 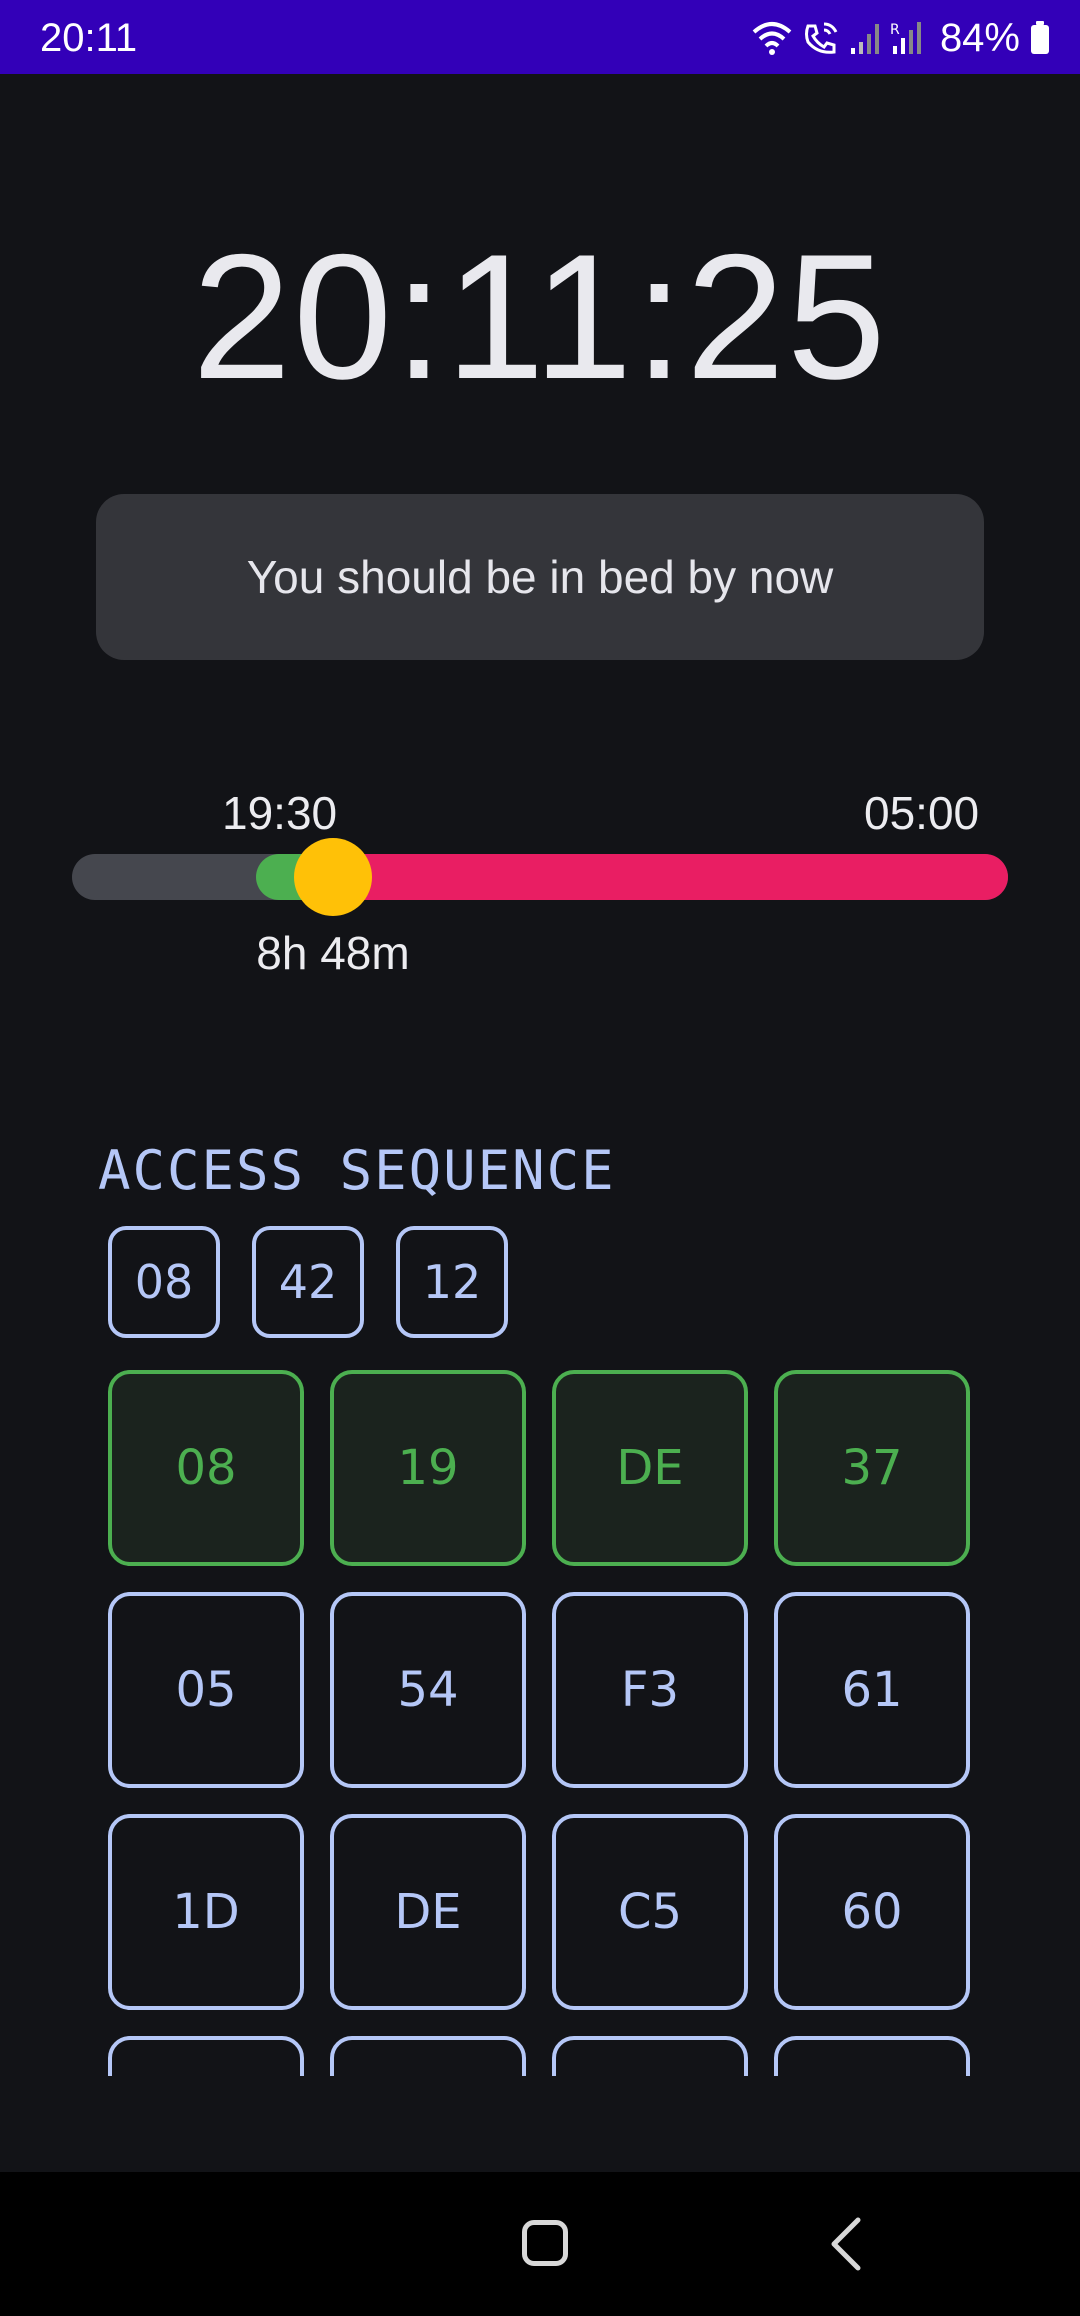 I want to click on matrix-cell: 1D, so click(x=206, y=1912).